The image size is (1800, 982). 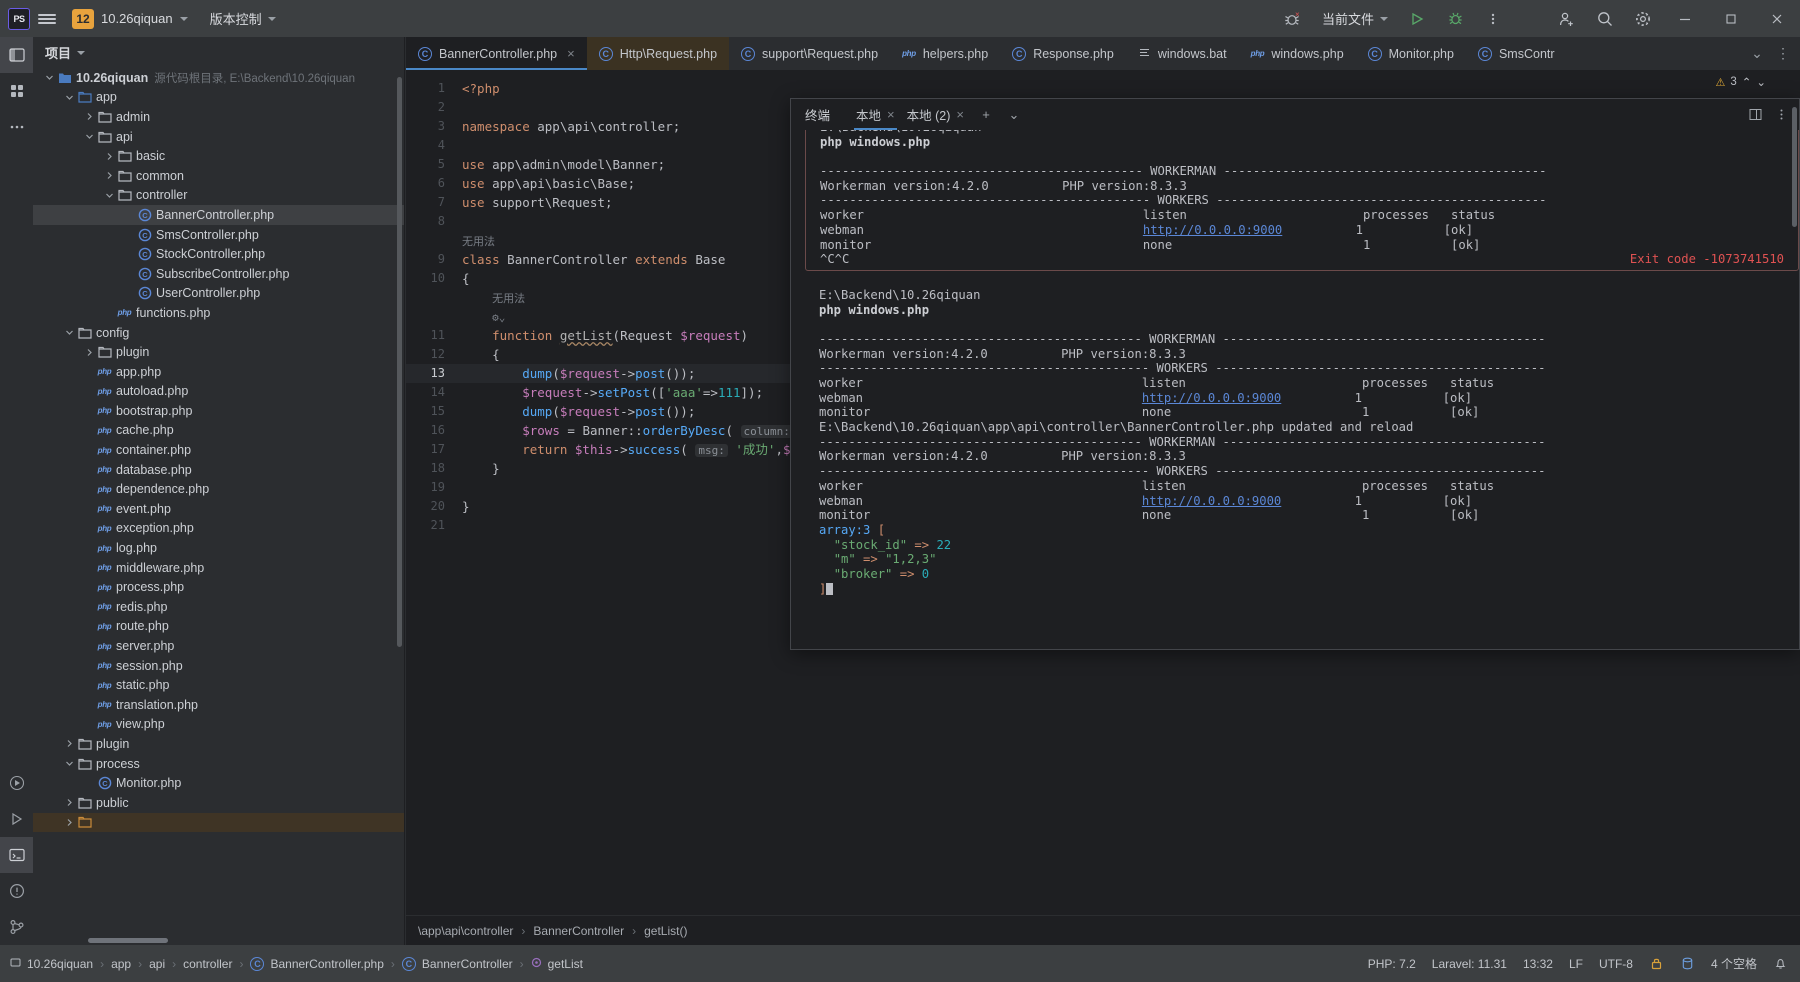 I want to click on editor-tab-smscontr: C SmsContr, so click(x=1516, y=53).